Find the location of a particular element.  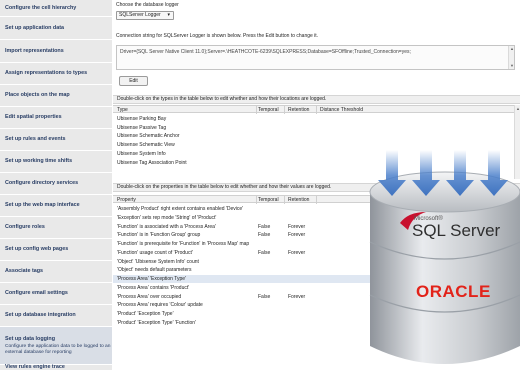

table-cell: Ubisense Tag Association Point is located at coordinates (152, 162).